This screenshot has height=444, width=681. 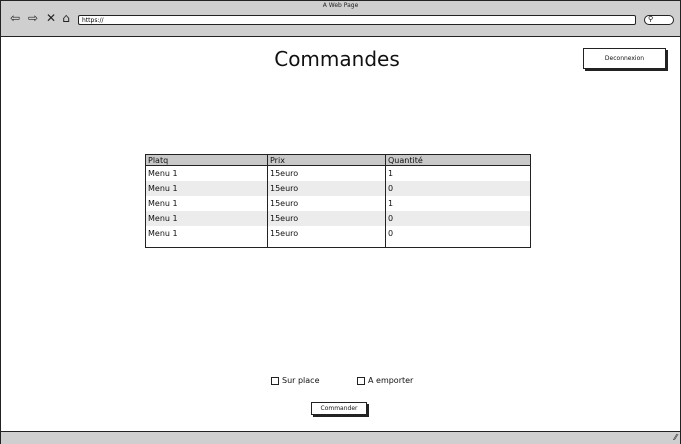 What do you see at coordinates (458, 160) in the screenshot?
I see `column-header-quantity: Quantité` at bounding box center [458, 160].